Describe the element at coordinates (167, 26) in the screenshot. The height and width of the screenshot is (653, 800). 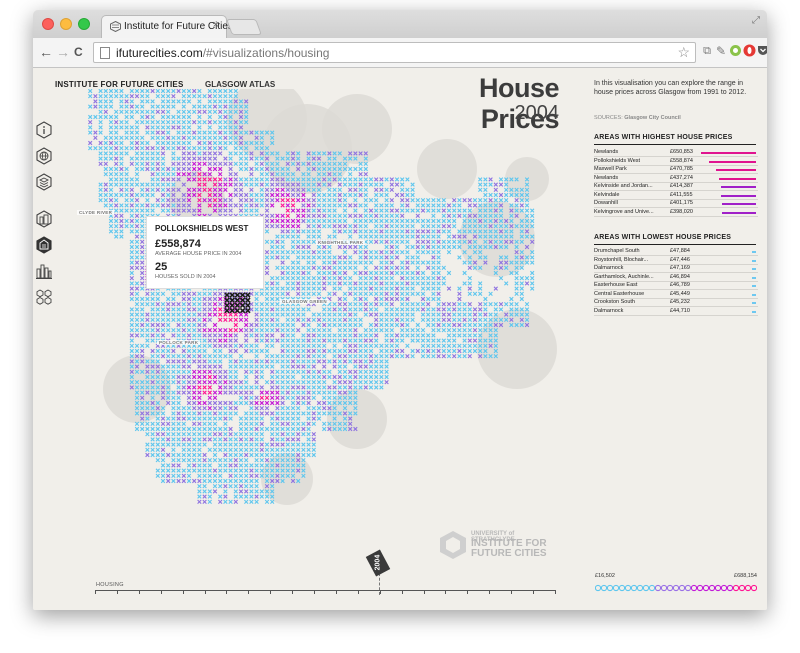
I see `browser-tab: Institute for Future Cities ×` at that location.